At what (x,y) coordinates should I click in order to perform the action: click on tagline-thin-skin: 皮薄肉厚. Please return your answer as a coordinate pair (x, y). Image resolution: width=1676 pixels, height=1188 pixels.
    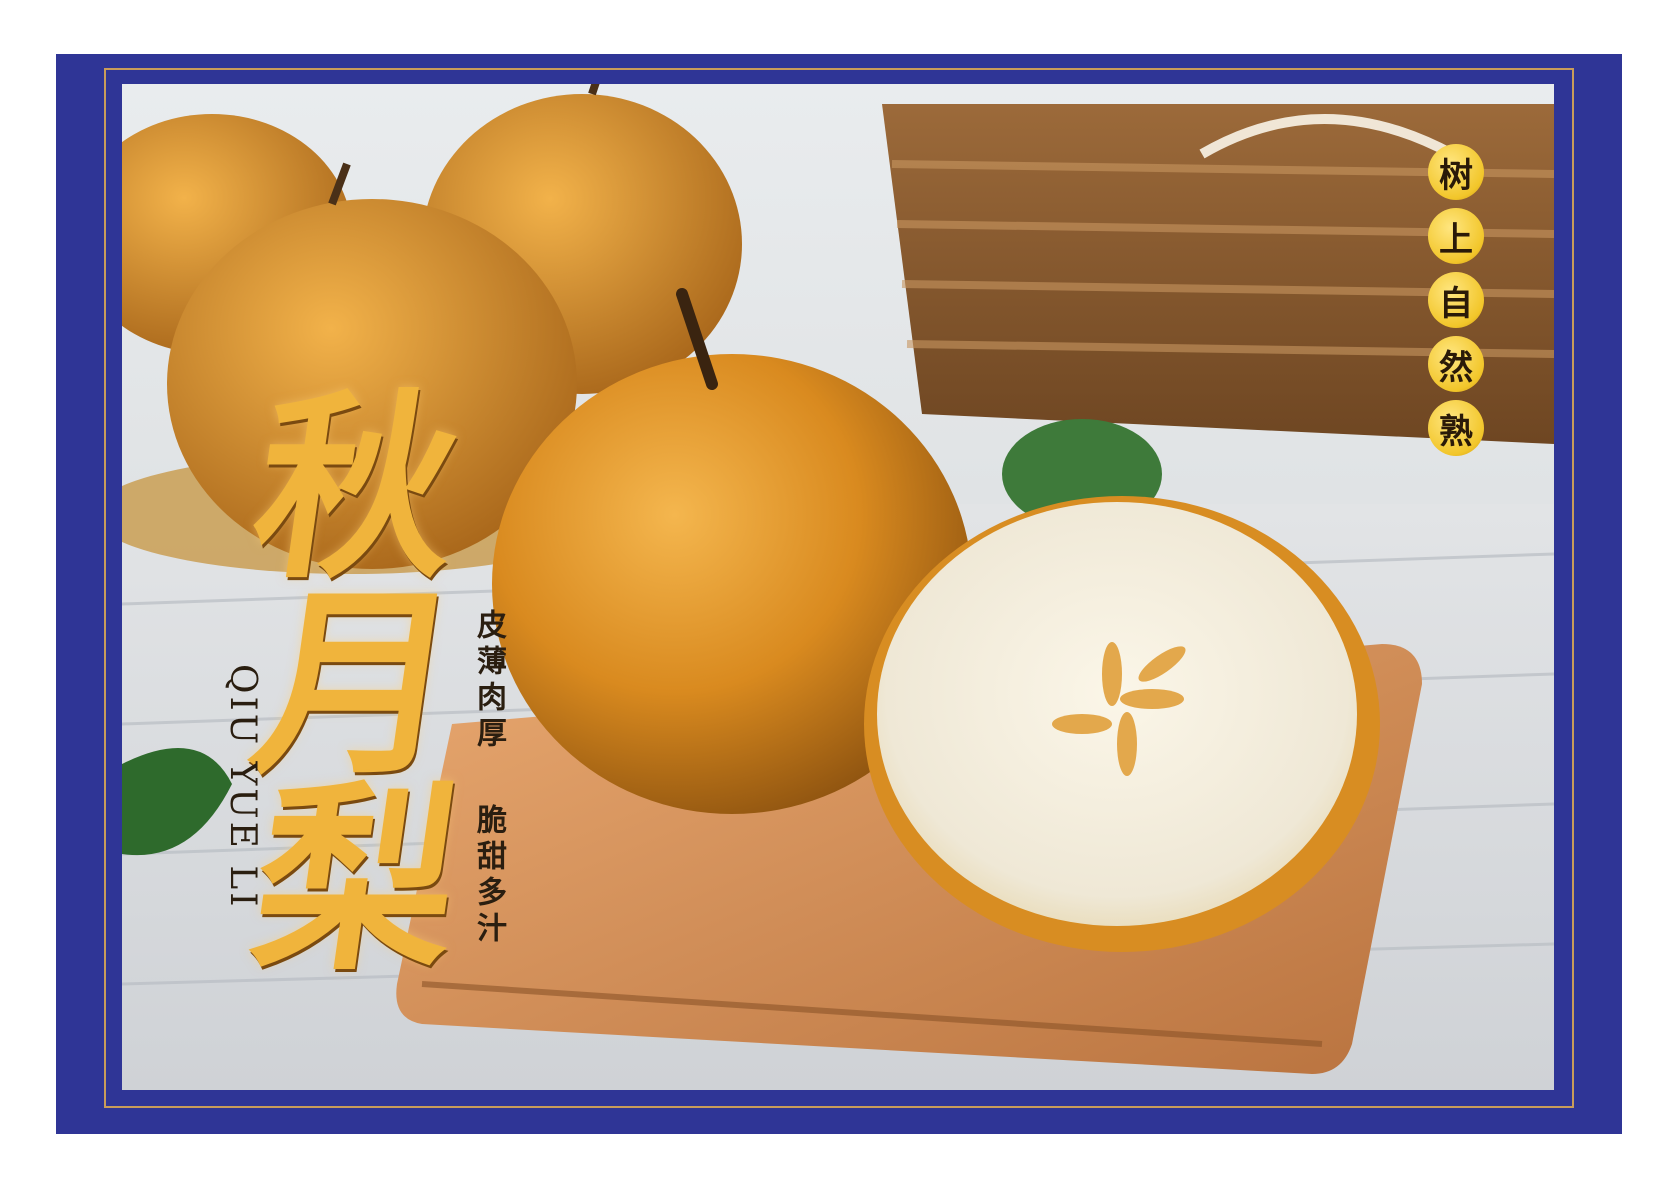
    Looking at the image, I should click on (488, 681).